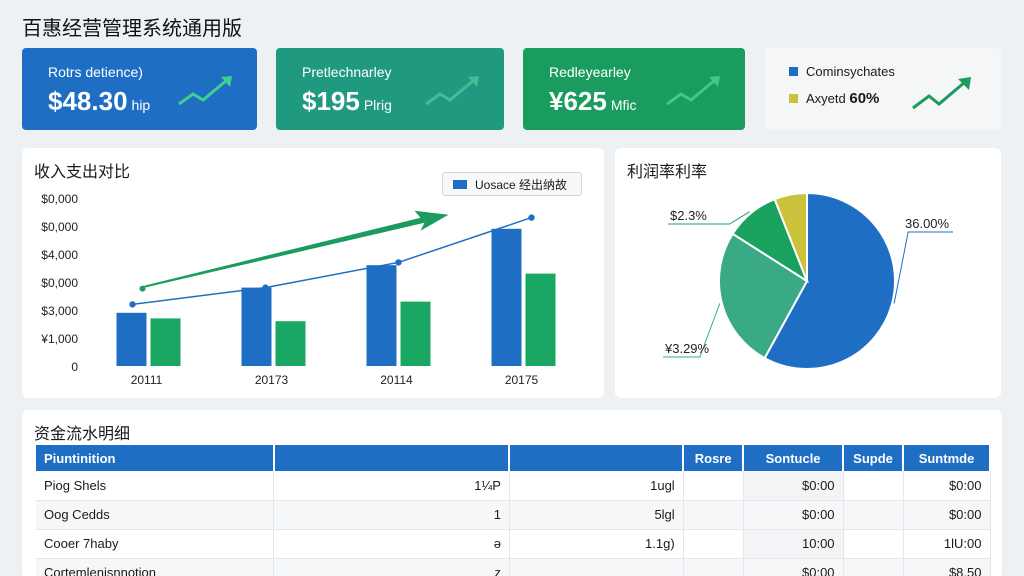 The height and width of the screenshot is (576, 1024). Describe the element at coordinates (391, 515) in the screenshot. I see `table-cell: 1` at that location.